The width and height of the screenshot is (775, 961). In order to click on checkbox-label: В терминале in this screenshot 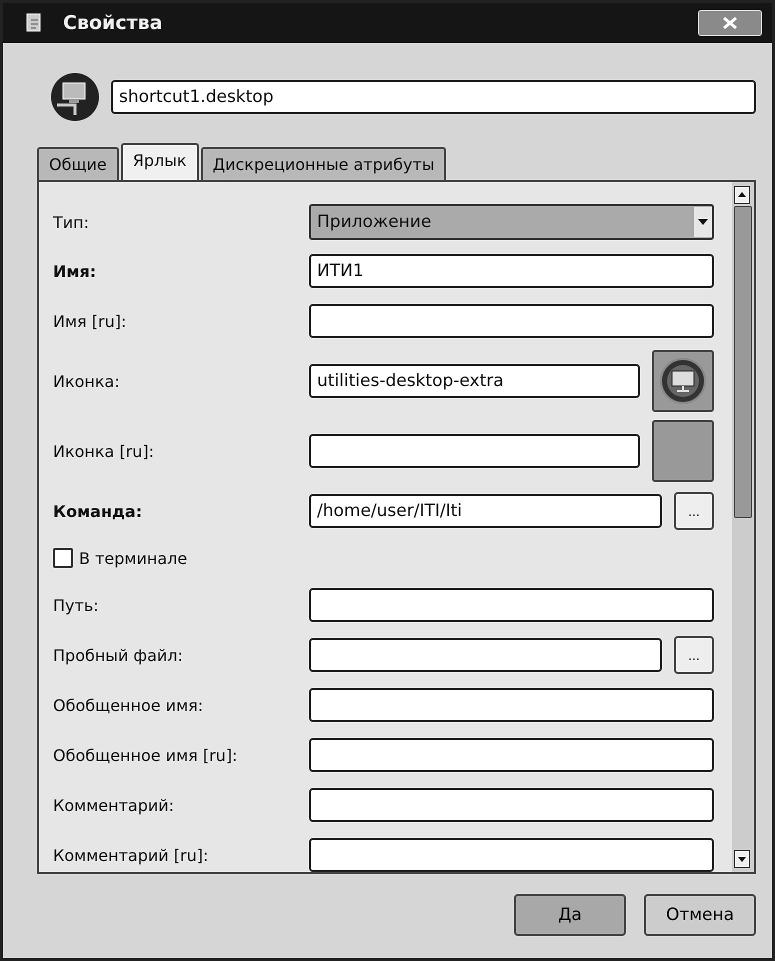, I will do `click(133, 558)`.